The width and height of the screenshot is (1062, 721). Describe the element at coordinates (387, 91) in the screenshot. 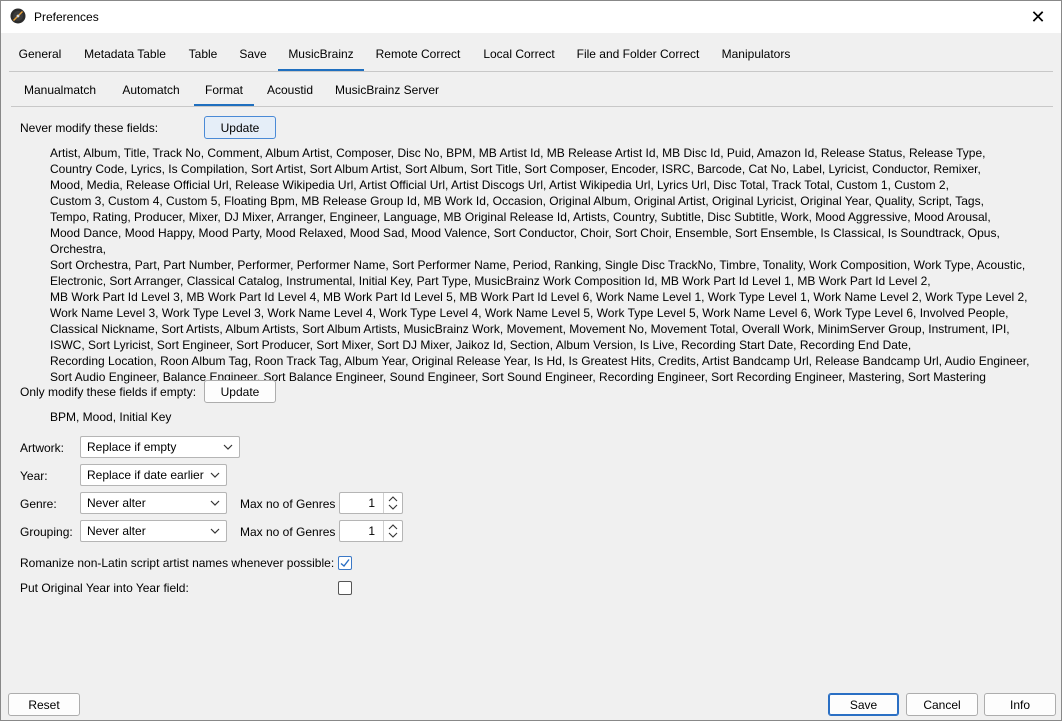

I see `tab-musicbrainz-server: MusicBrainz Server` at that location.